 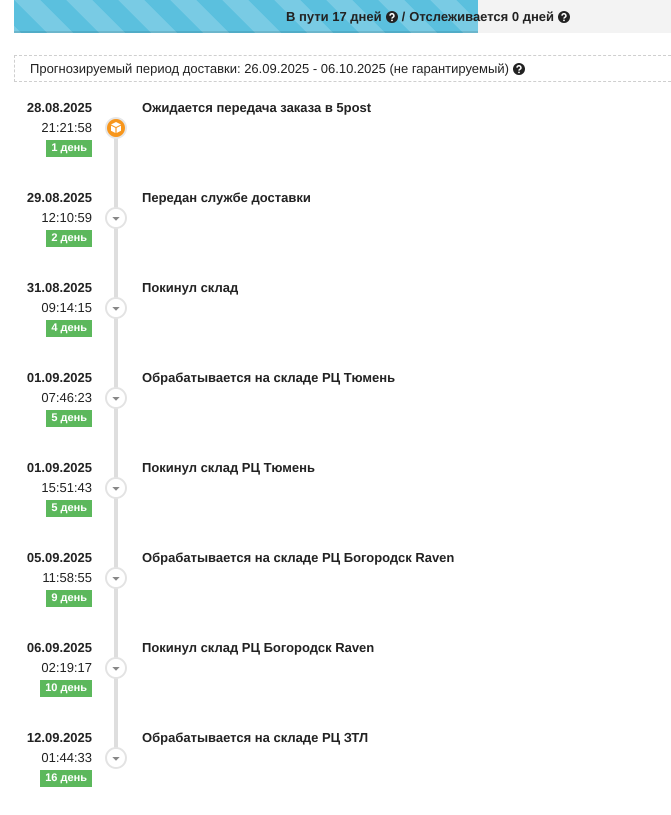 What do you see at coordinates (298, 558) in the screenshot?
I see `event-title: Обрабатывается на складе РЦ Богородск Raven` at bounding box center [298, 558].